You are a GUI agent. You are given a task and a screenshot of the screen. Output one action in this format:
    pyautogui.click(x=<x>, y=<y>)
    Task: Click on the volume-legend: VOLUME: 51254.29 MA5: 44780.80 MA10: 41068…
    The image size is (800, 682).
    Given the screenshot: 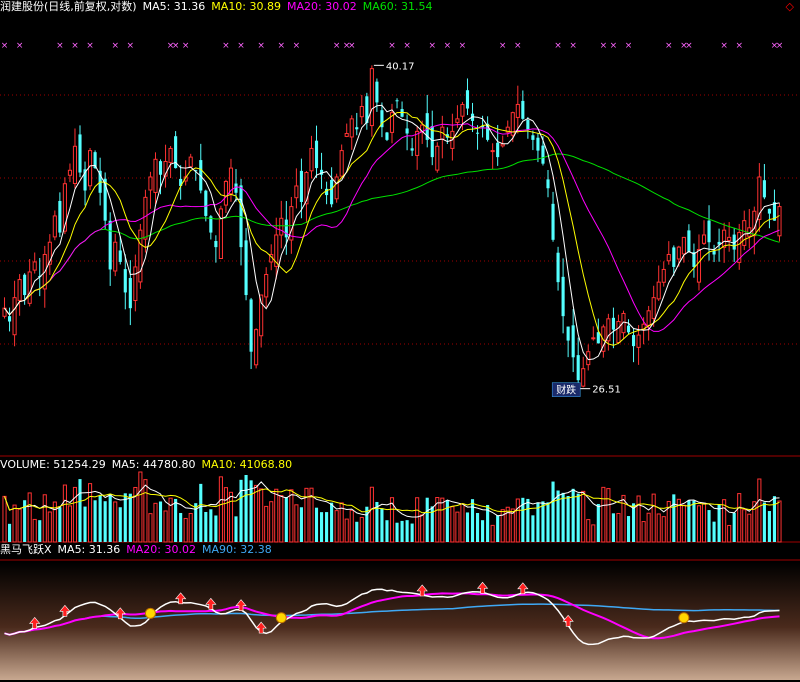 What is the action you would take?
    pyautogui.click(x=149, y=465)
    